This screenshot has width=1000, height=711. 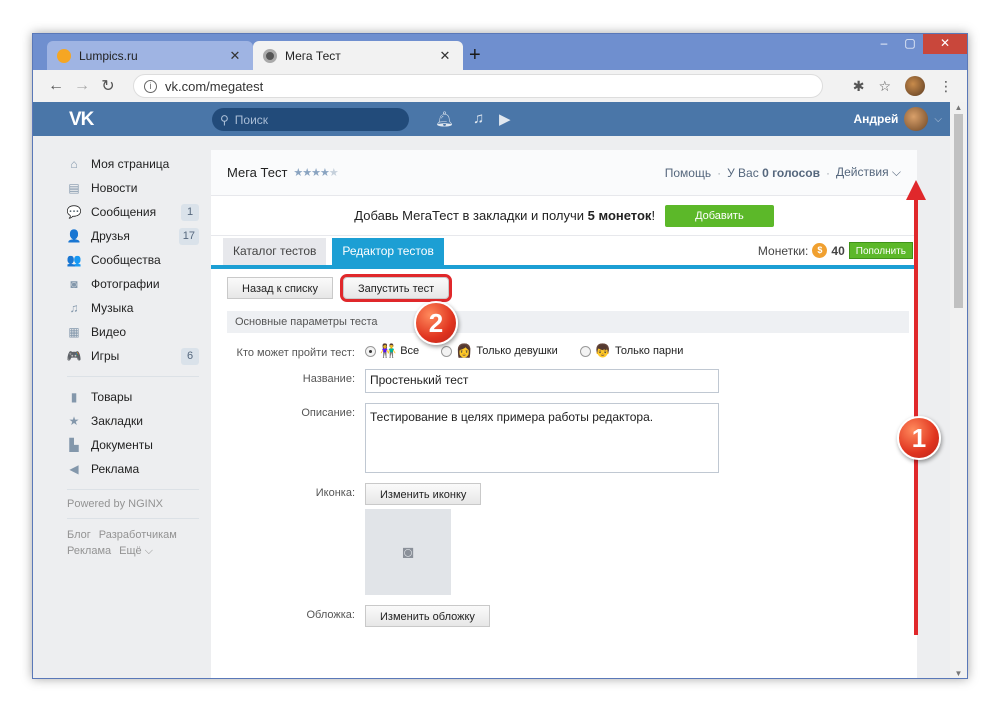 I want to click on annotation-marker-1: 1, so click(x=919, y=438).